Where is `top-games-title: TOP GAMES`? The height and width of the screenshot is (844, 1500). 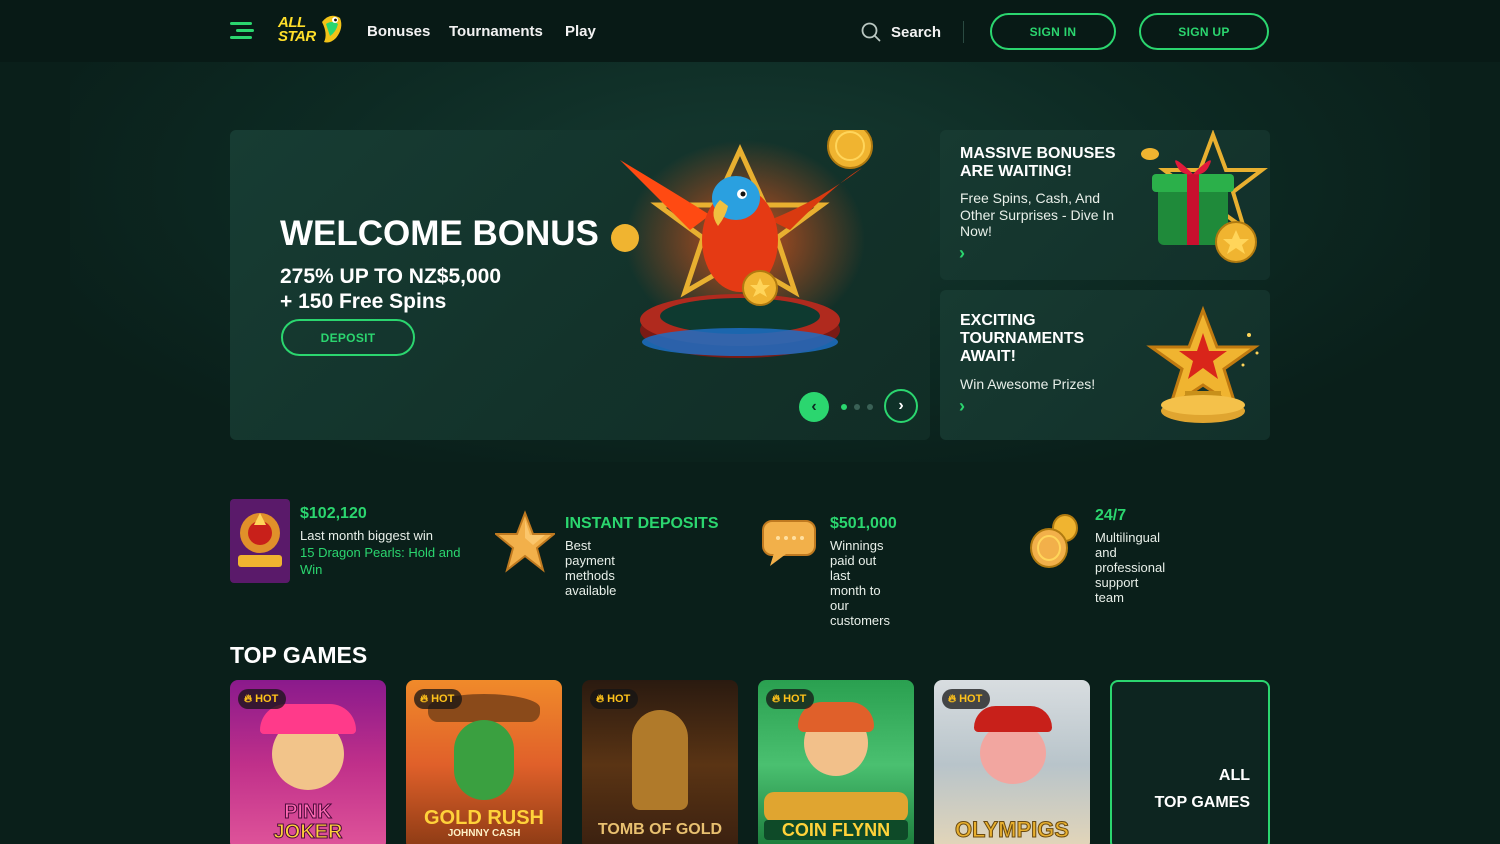 top-games-title: TOP GAMES is located at coordinates (299, 655).